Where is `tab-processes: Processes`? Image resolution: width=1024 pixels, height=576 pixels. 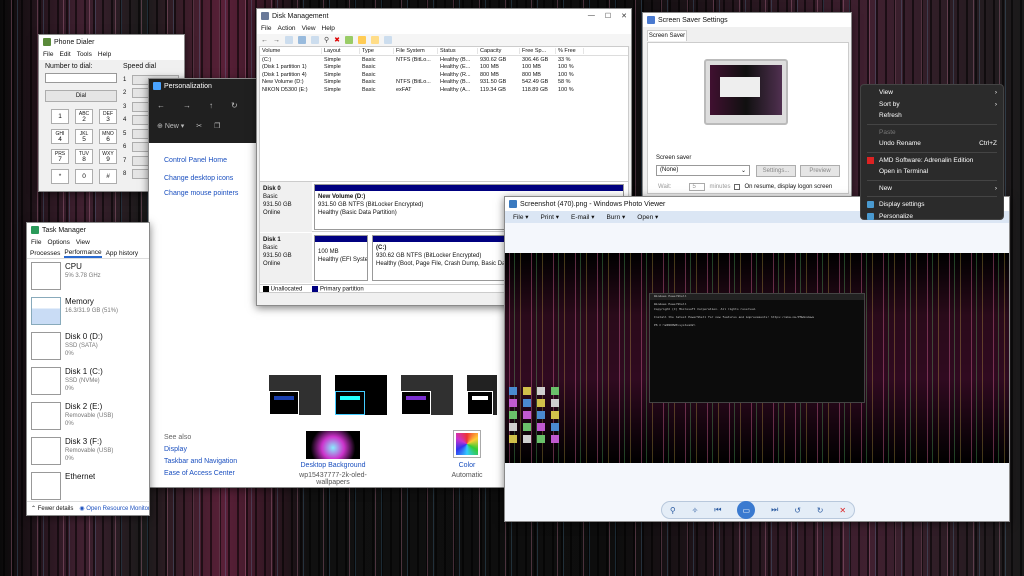
tab-processes: Processes is located at coordinates (45, 253).